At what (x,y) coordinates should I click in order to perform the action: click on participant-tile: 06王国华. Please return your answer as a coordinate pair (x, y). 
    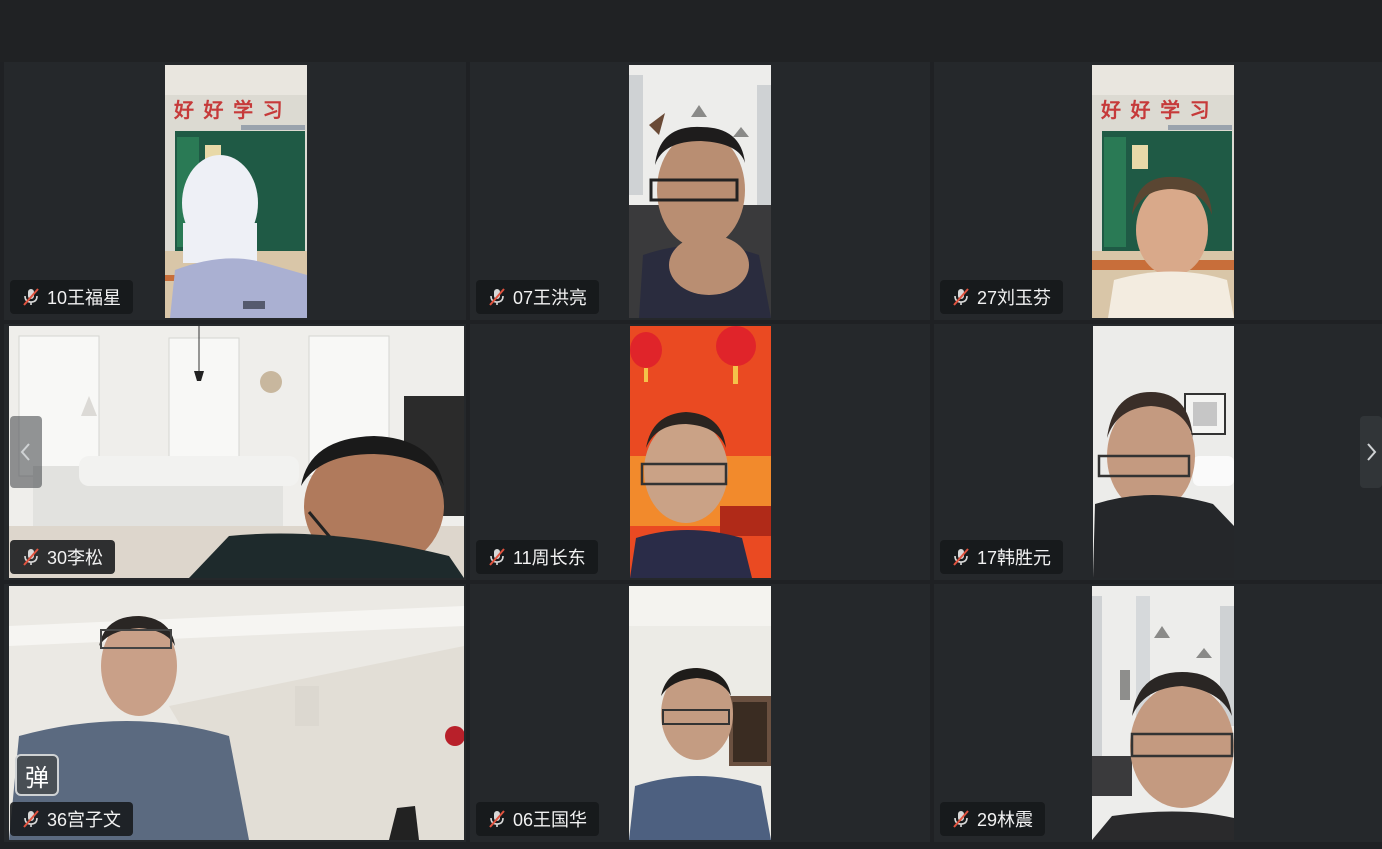
    Looking at the image, I should click on (700, 713).